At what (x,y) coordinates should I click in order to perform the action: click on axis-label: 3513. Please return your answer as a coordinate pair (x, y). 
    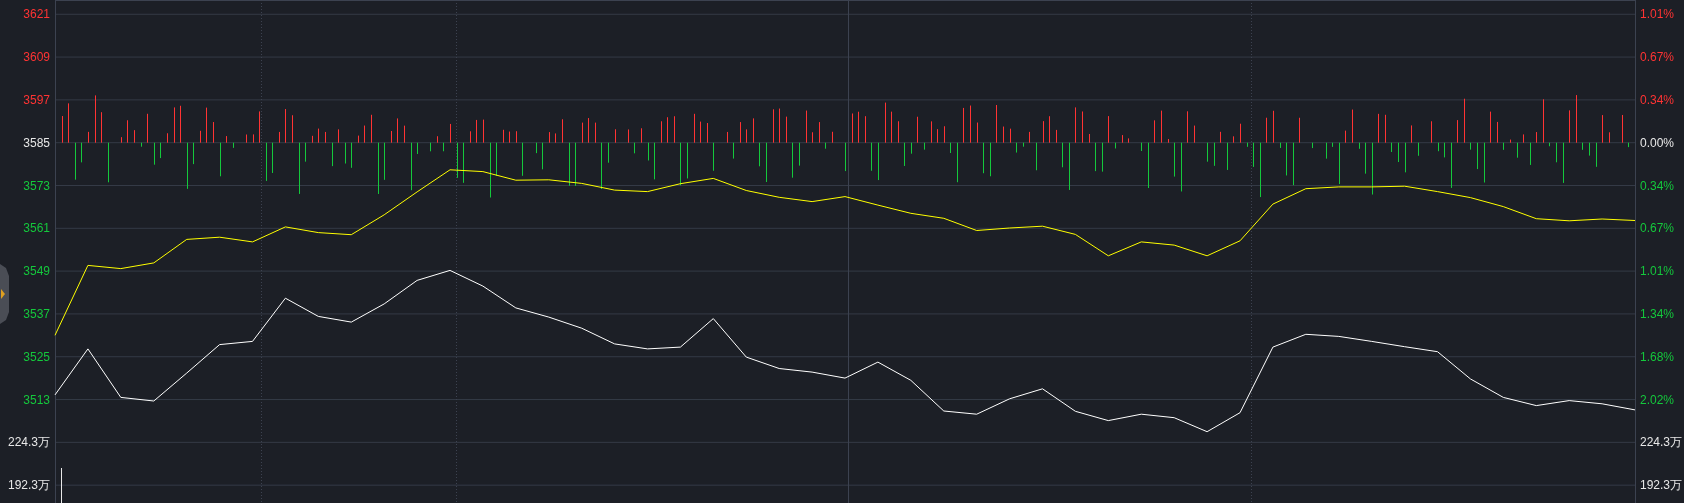
    Looking at the image, I should click on (36, 399).